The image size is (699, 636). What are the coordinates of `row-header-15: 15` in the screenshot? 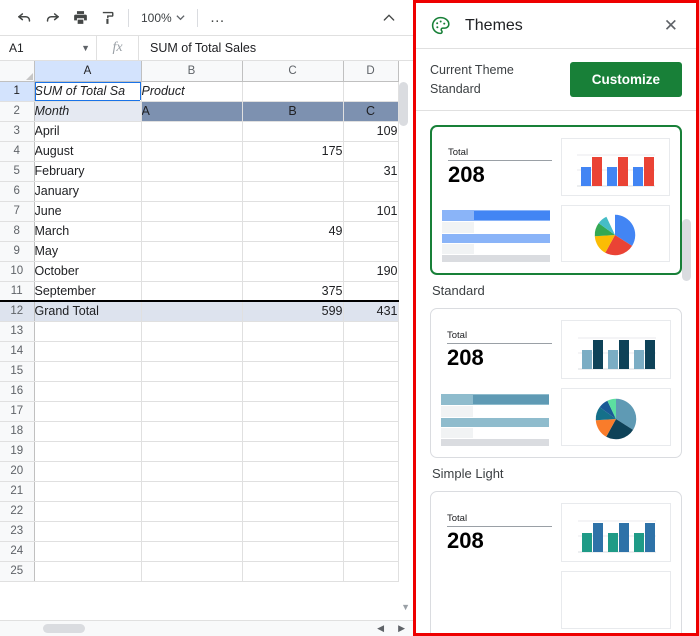 It's located at (17, 371).